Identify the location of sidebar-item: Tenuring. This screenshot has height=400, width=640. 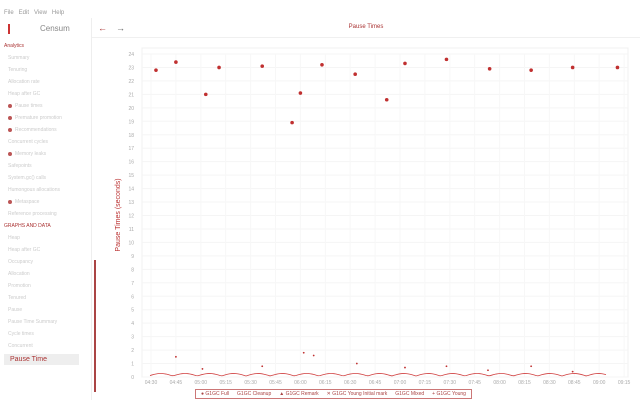
(45, 70).